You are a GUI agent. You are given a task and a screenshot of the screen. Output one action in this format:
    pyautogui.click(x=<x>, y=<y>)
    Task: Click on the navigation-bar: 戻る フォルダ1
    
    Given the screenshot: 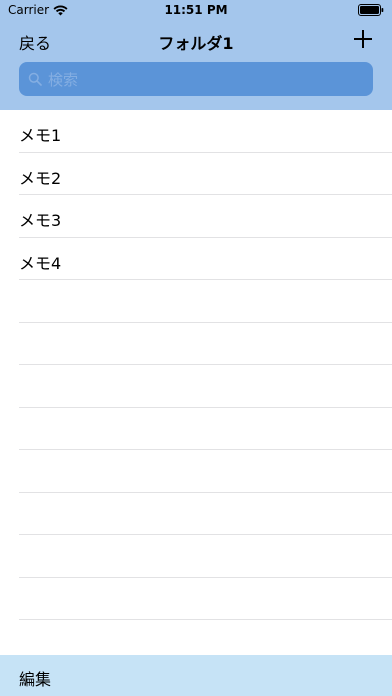 What is the action you would take?
    pyautogui.click(x=196, y=40)
    